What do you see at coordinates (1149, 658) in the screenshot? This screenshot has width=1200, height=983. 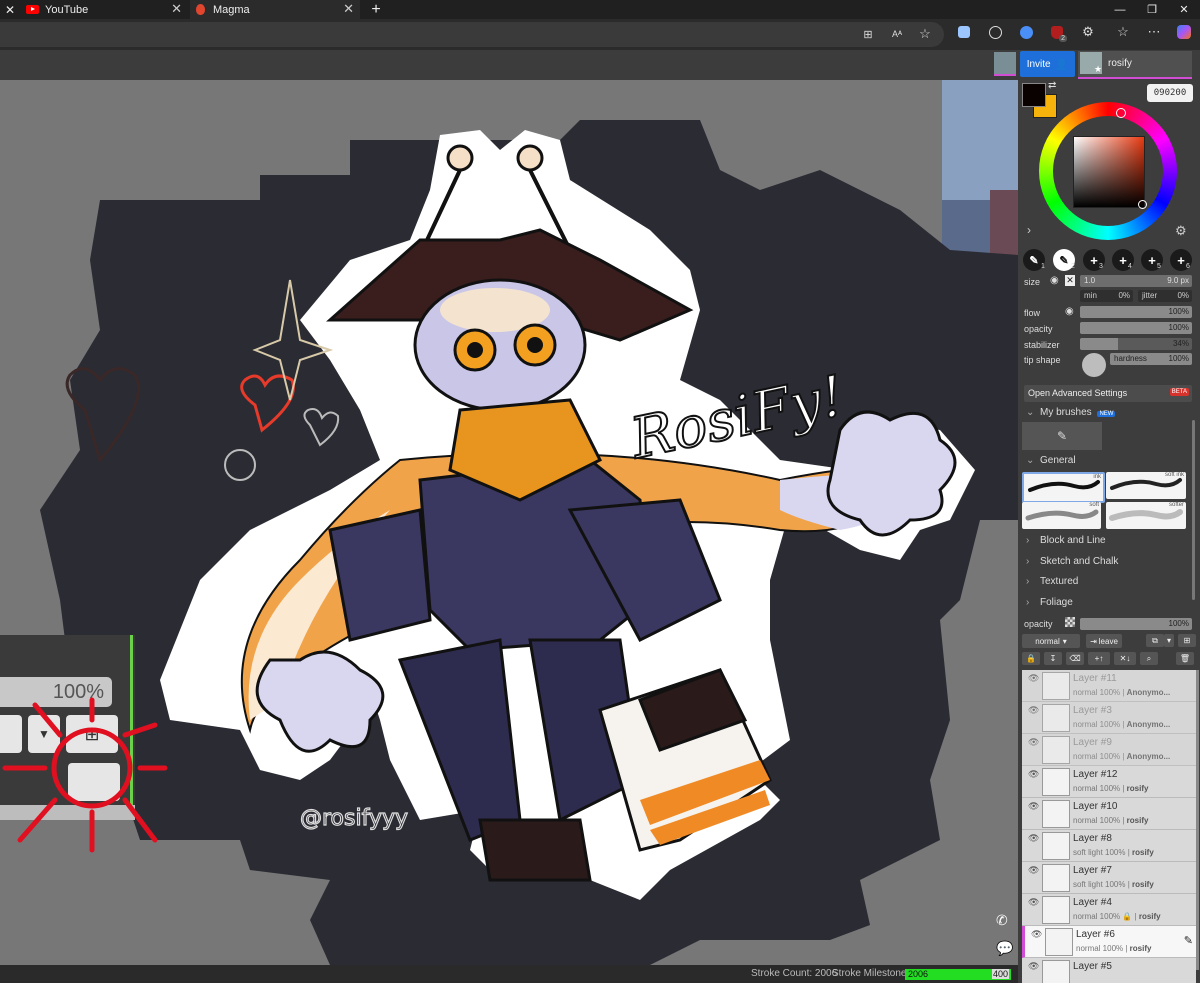 I see `layer-search-button: ⌕` at bounding box center [1149, 658].